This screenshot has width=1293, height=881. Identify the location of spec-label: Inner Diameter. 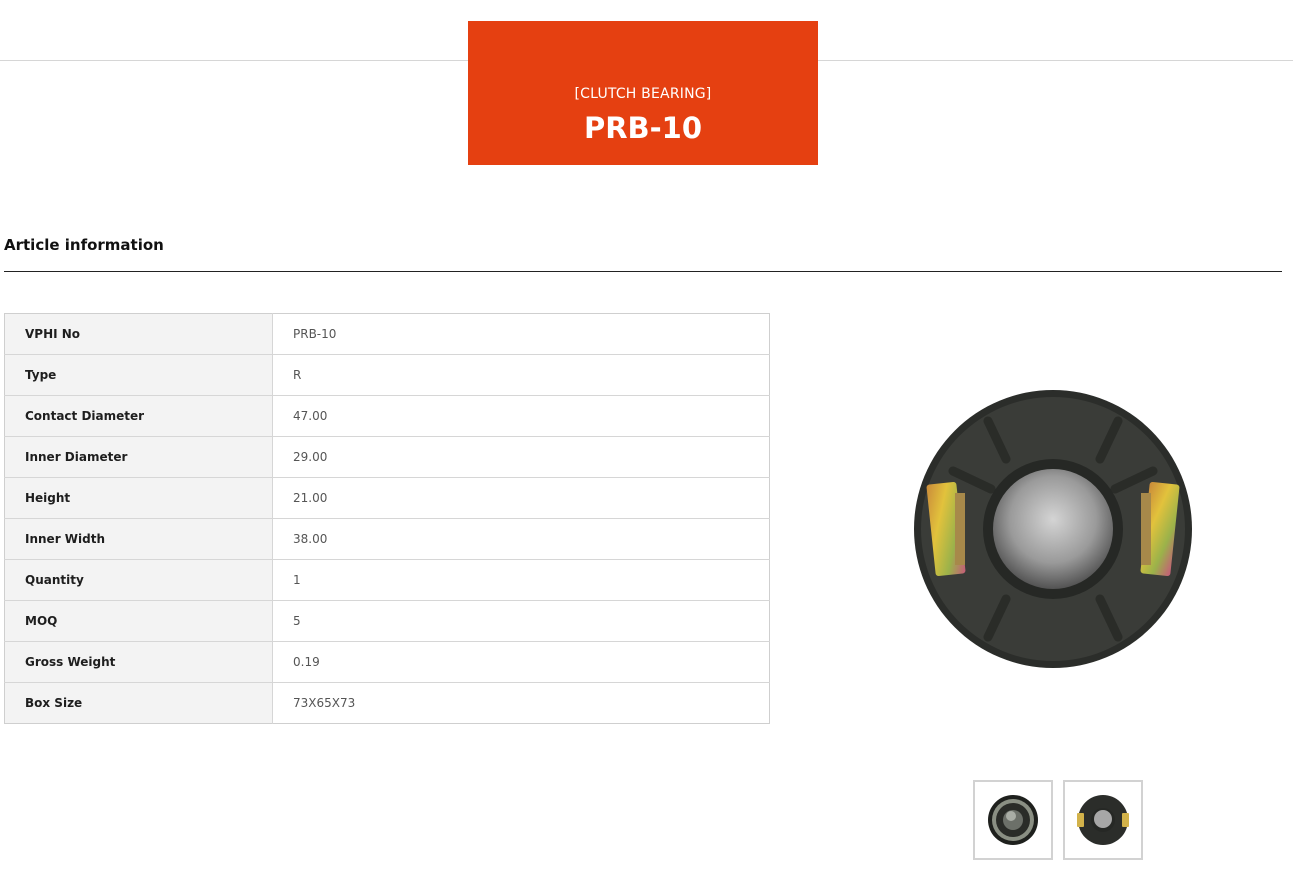
(138, 457).